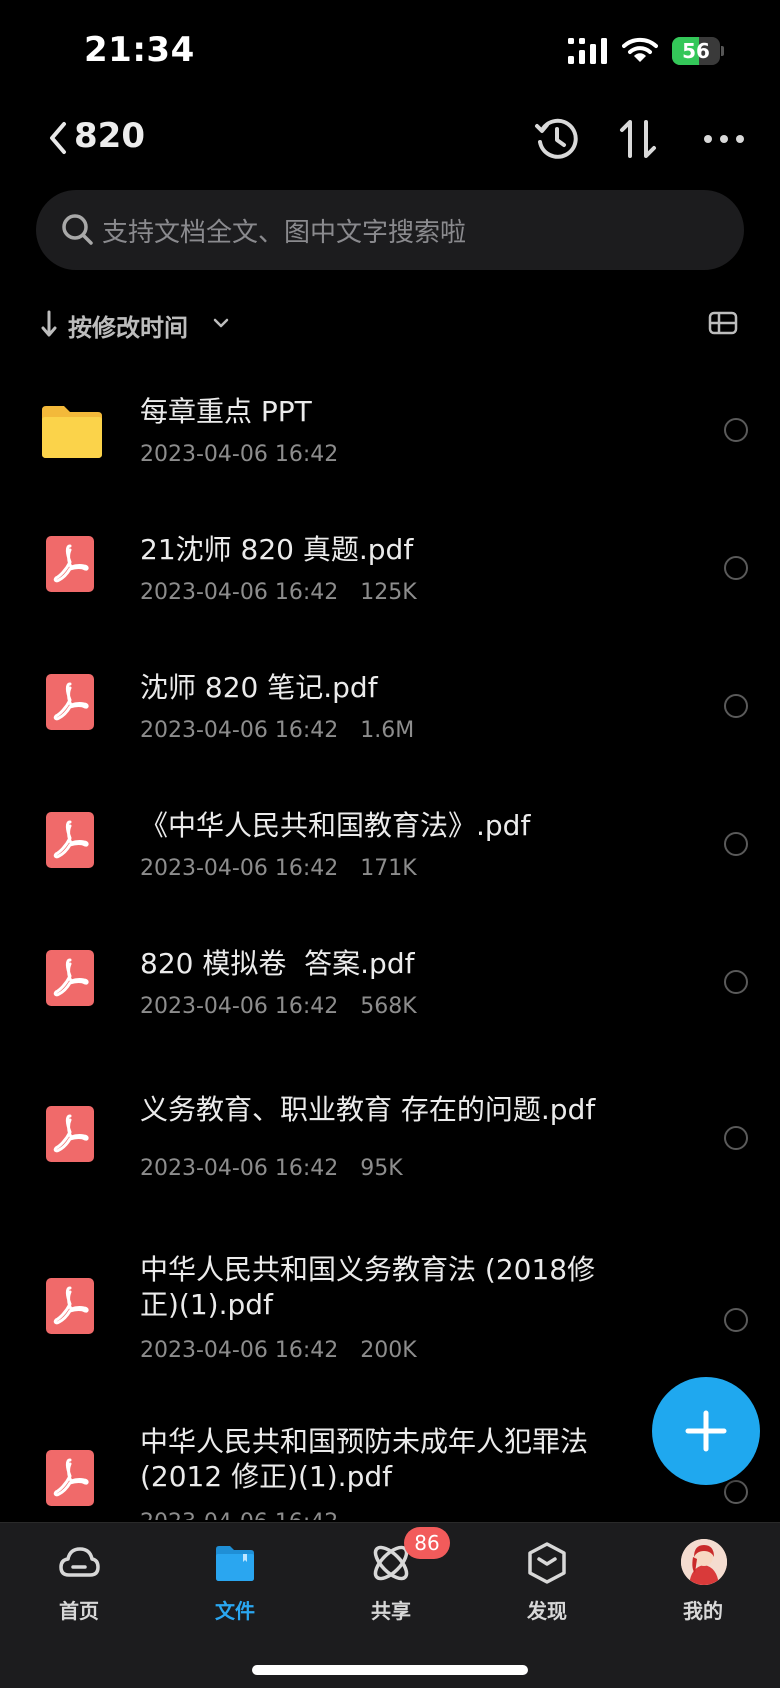  Describe the element at coordinates (335, 825) in the screenshot. I see `file-name: 《中华人民共和国教育法》.pdf` at that location.